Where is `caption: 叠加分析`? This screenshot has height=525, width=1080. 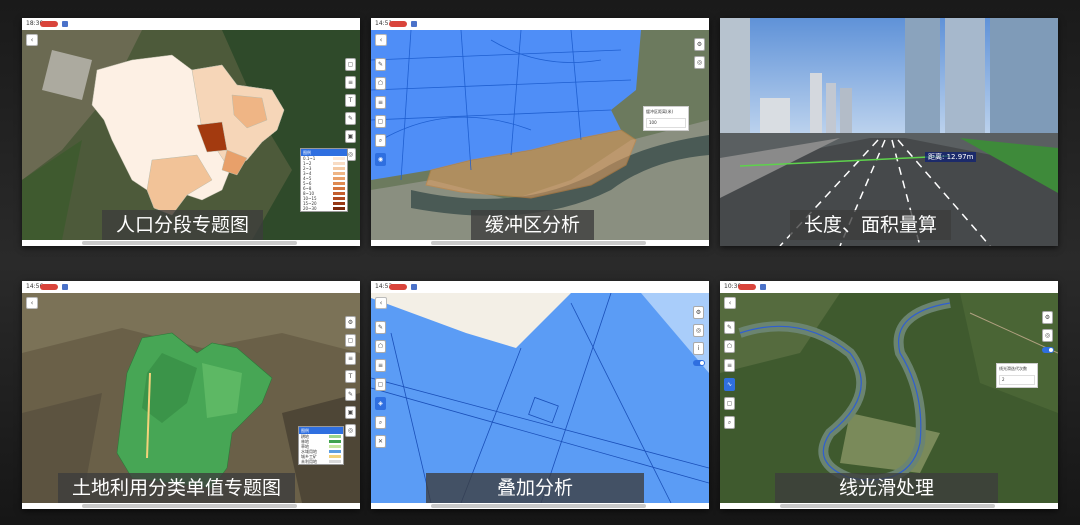 caption: 叠加分析 is located at coordinates (535, 488).